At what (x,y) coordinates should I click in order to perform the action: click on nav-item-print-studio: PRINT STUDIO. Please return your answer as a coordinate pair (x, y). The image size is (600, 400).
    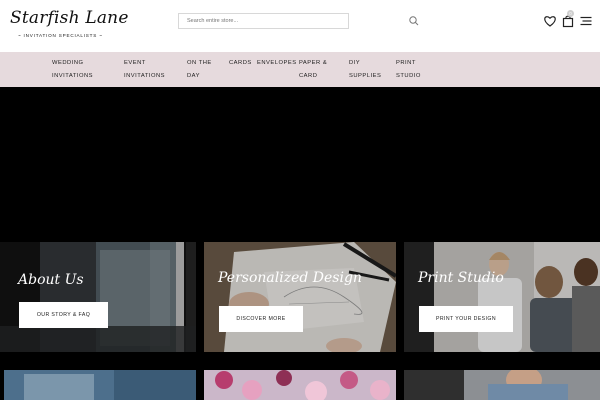
    Looking at the image, I should click on (411, 70).